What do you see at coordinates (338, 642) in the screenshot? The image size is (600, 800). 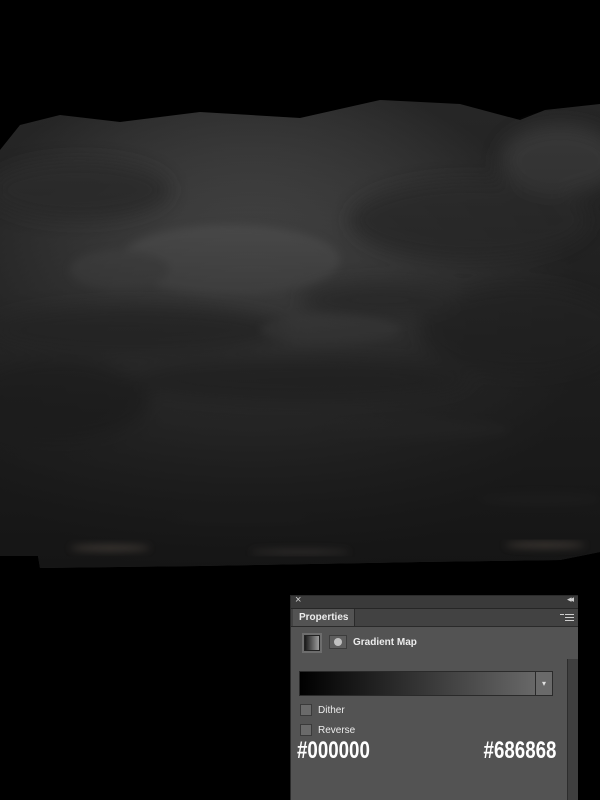 I see `layer-mask-icon` at bounding box center [338, 642].